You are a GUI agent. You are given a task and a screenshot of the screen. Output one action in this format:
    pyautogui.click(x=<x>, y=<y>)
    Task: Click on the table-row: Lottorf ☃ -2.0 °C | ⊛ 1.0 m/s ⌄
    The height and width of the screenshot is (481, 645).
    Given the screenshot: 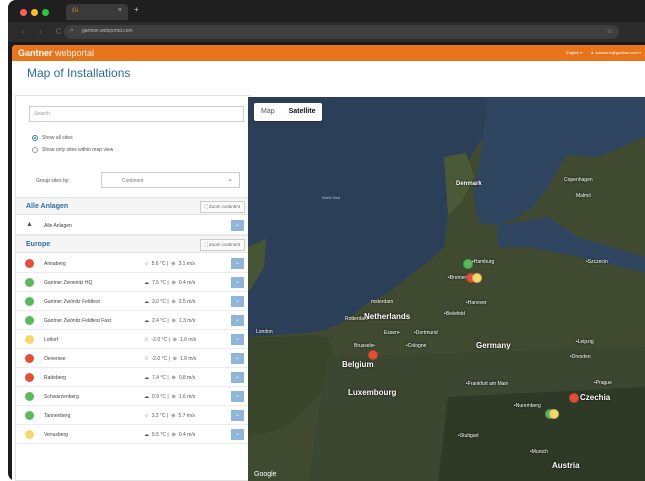 What is the action you would take?
    pyautogui.click(x=133, y=339)
    